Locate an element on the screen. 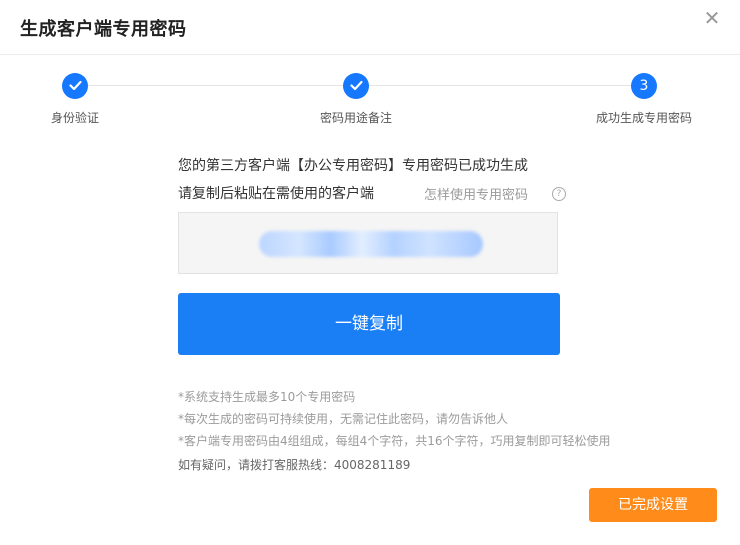  step-progress: 身份验证 密码用途备注 3 成功生成专用密码 is located at coordinates (370, 103).